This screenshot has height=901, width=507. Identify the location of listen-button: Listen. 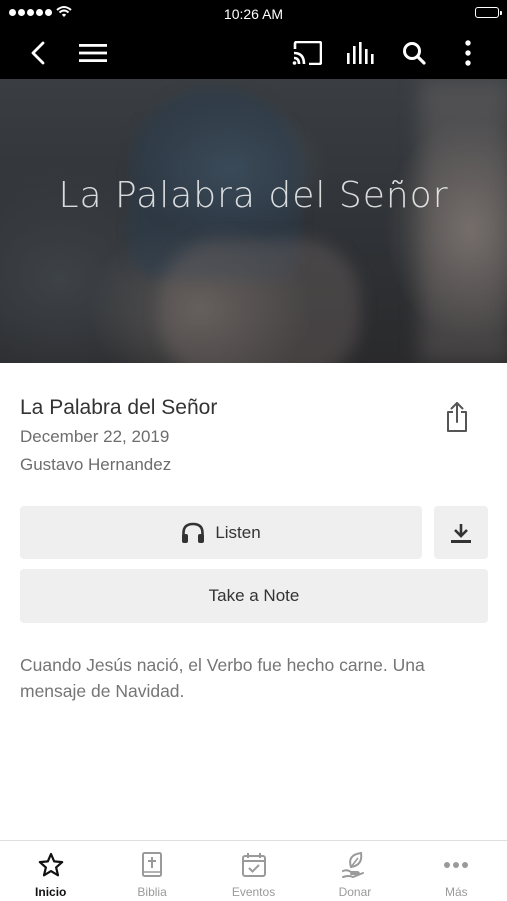
(221, 532).